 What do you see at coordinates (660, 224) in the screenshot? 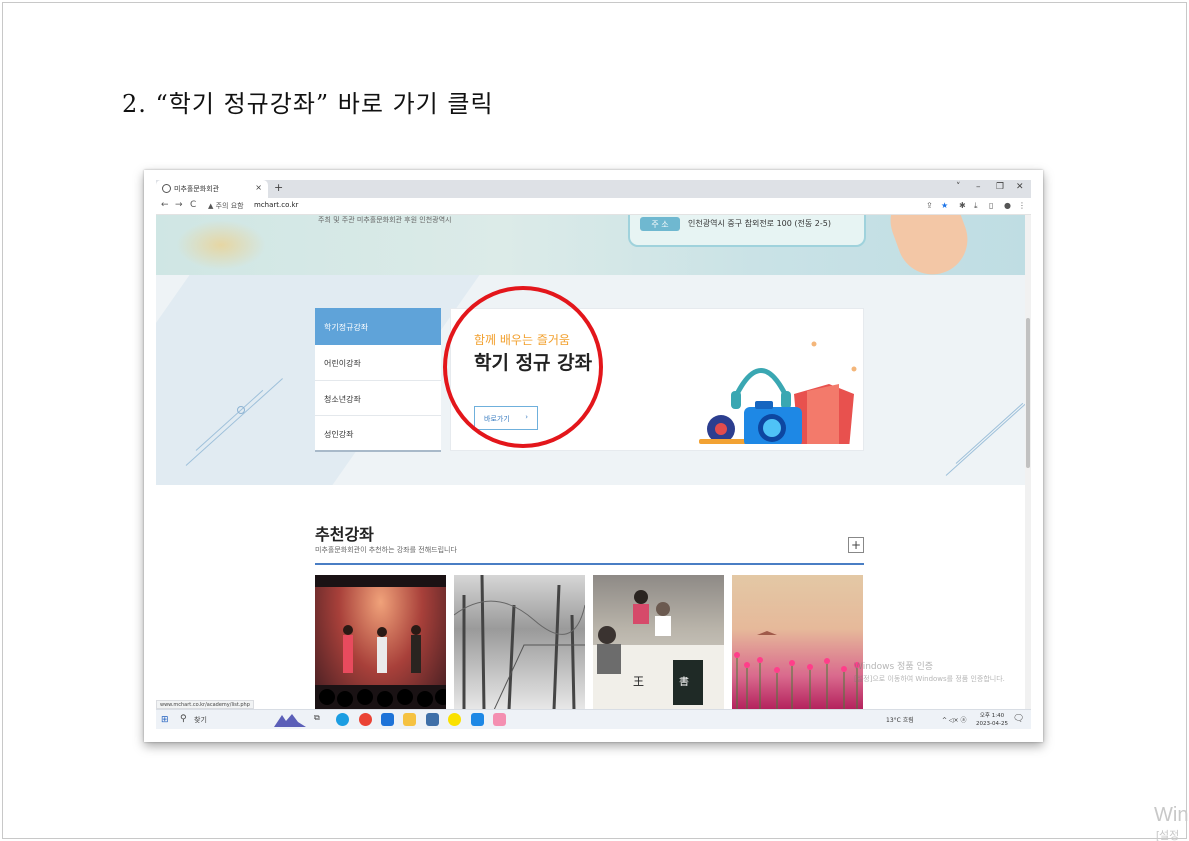
I see `address-label: 주 소` at bounding box center [660, 224].